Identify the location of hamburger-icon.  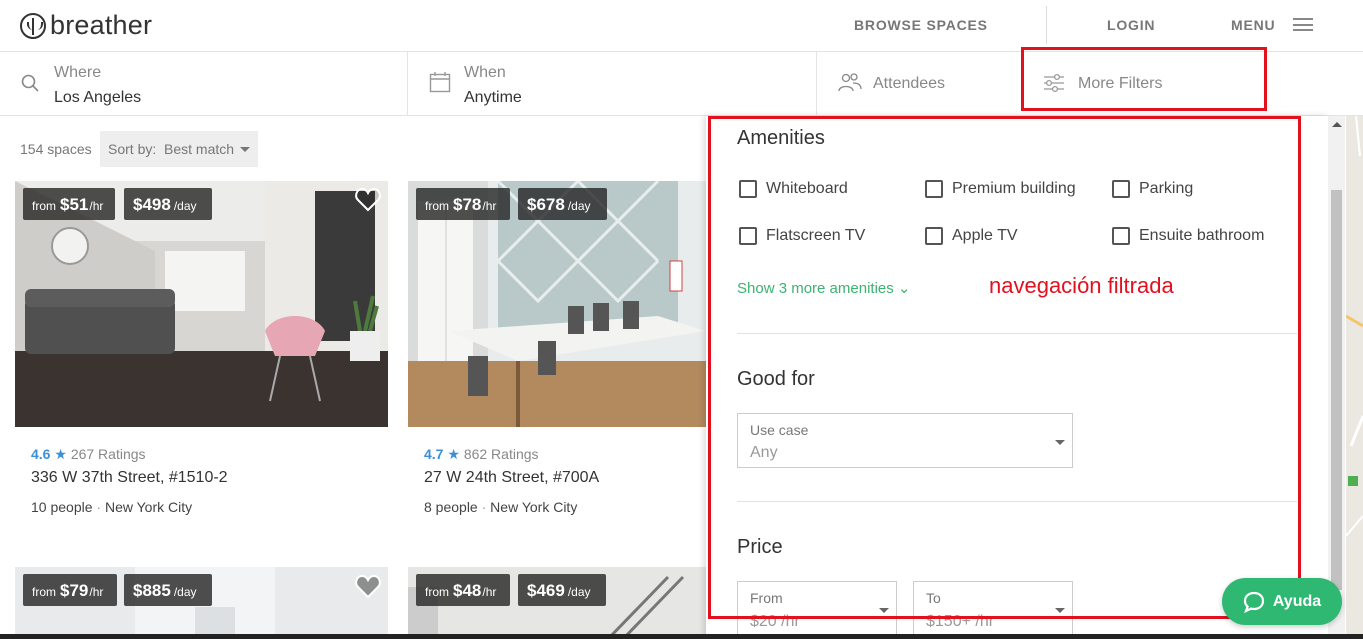
(1303, 24).